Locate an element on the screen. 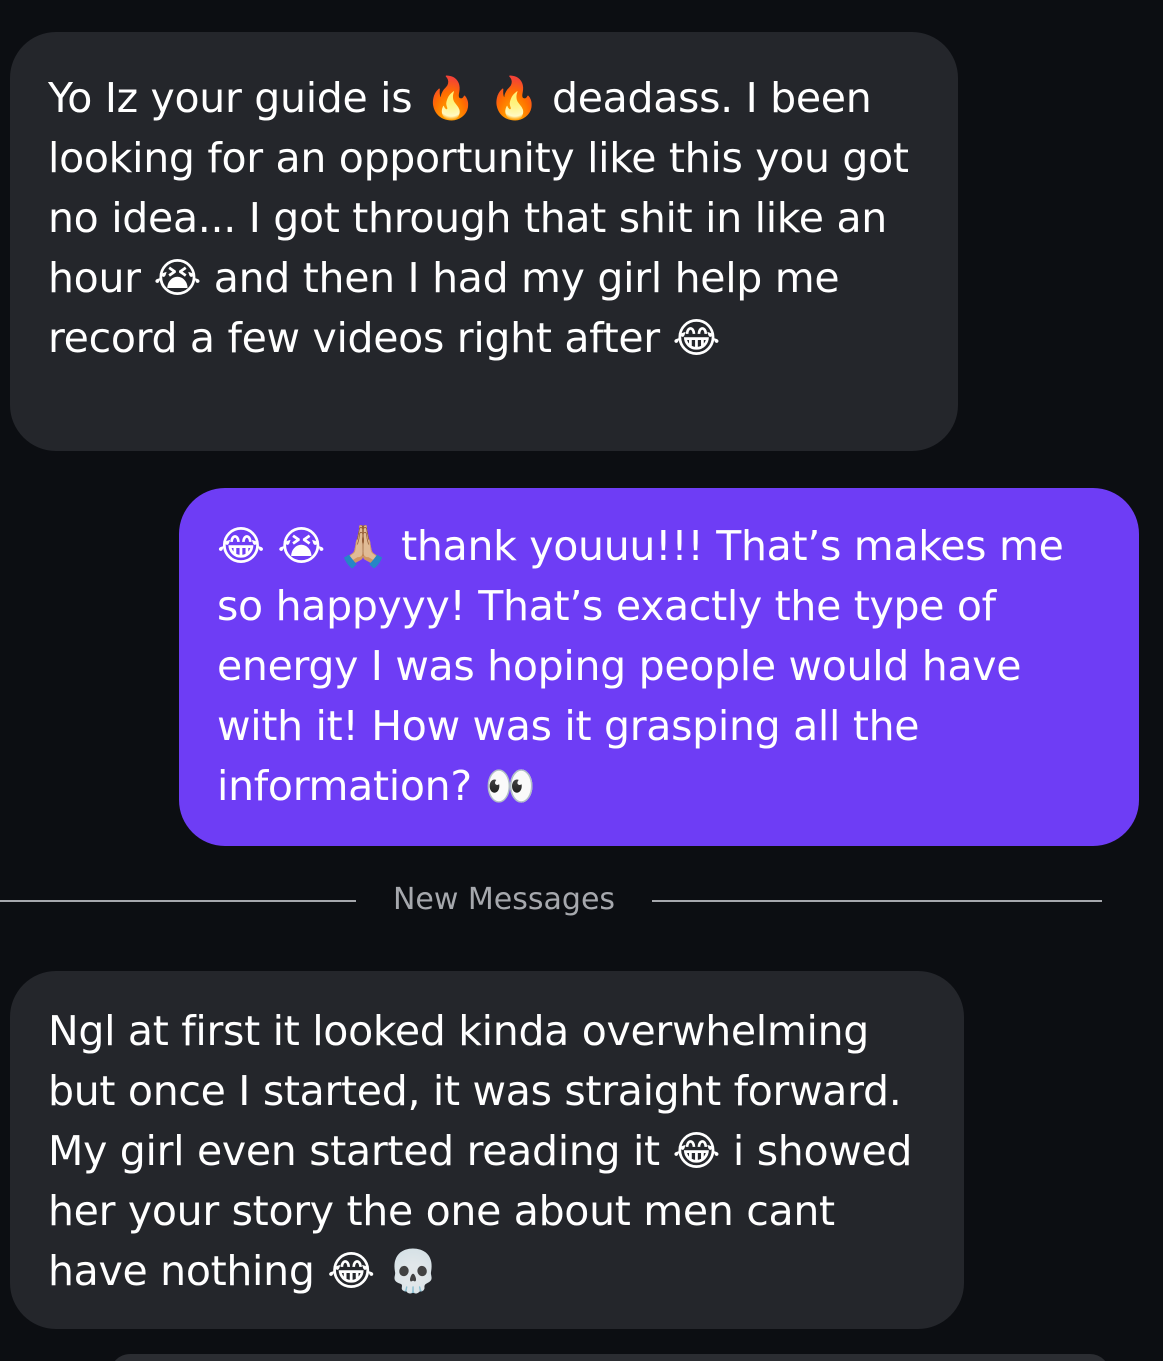  new-messages-divider-line-right is located at coordinates (877, 901).